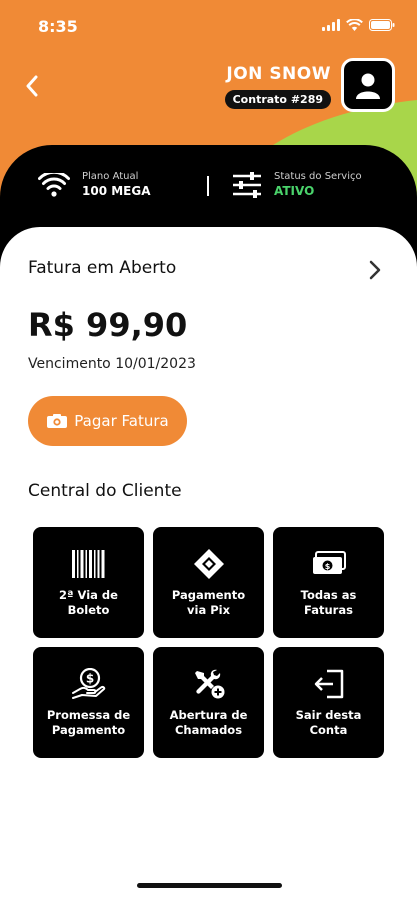  Describe the element at coordinates (208, 722) in the screenshot. I see `tile-open-ticket-label: Abertura de Chamados` at that location.